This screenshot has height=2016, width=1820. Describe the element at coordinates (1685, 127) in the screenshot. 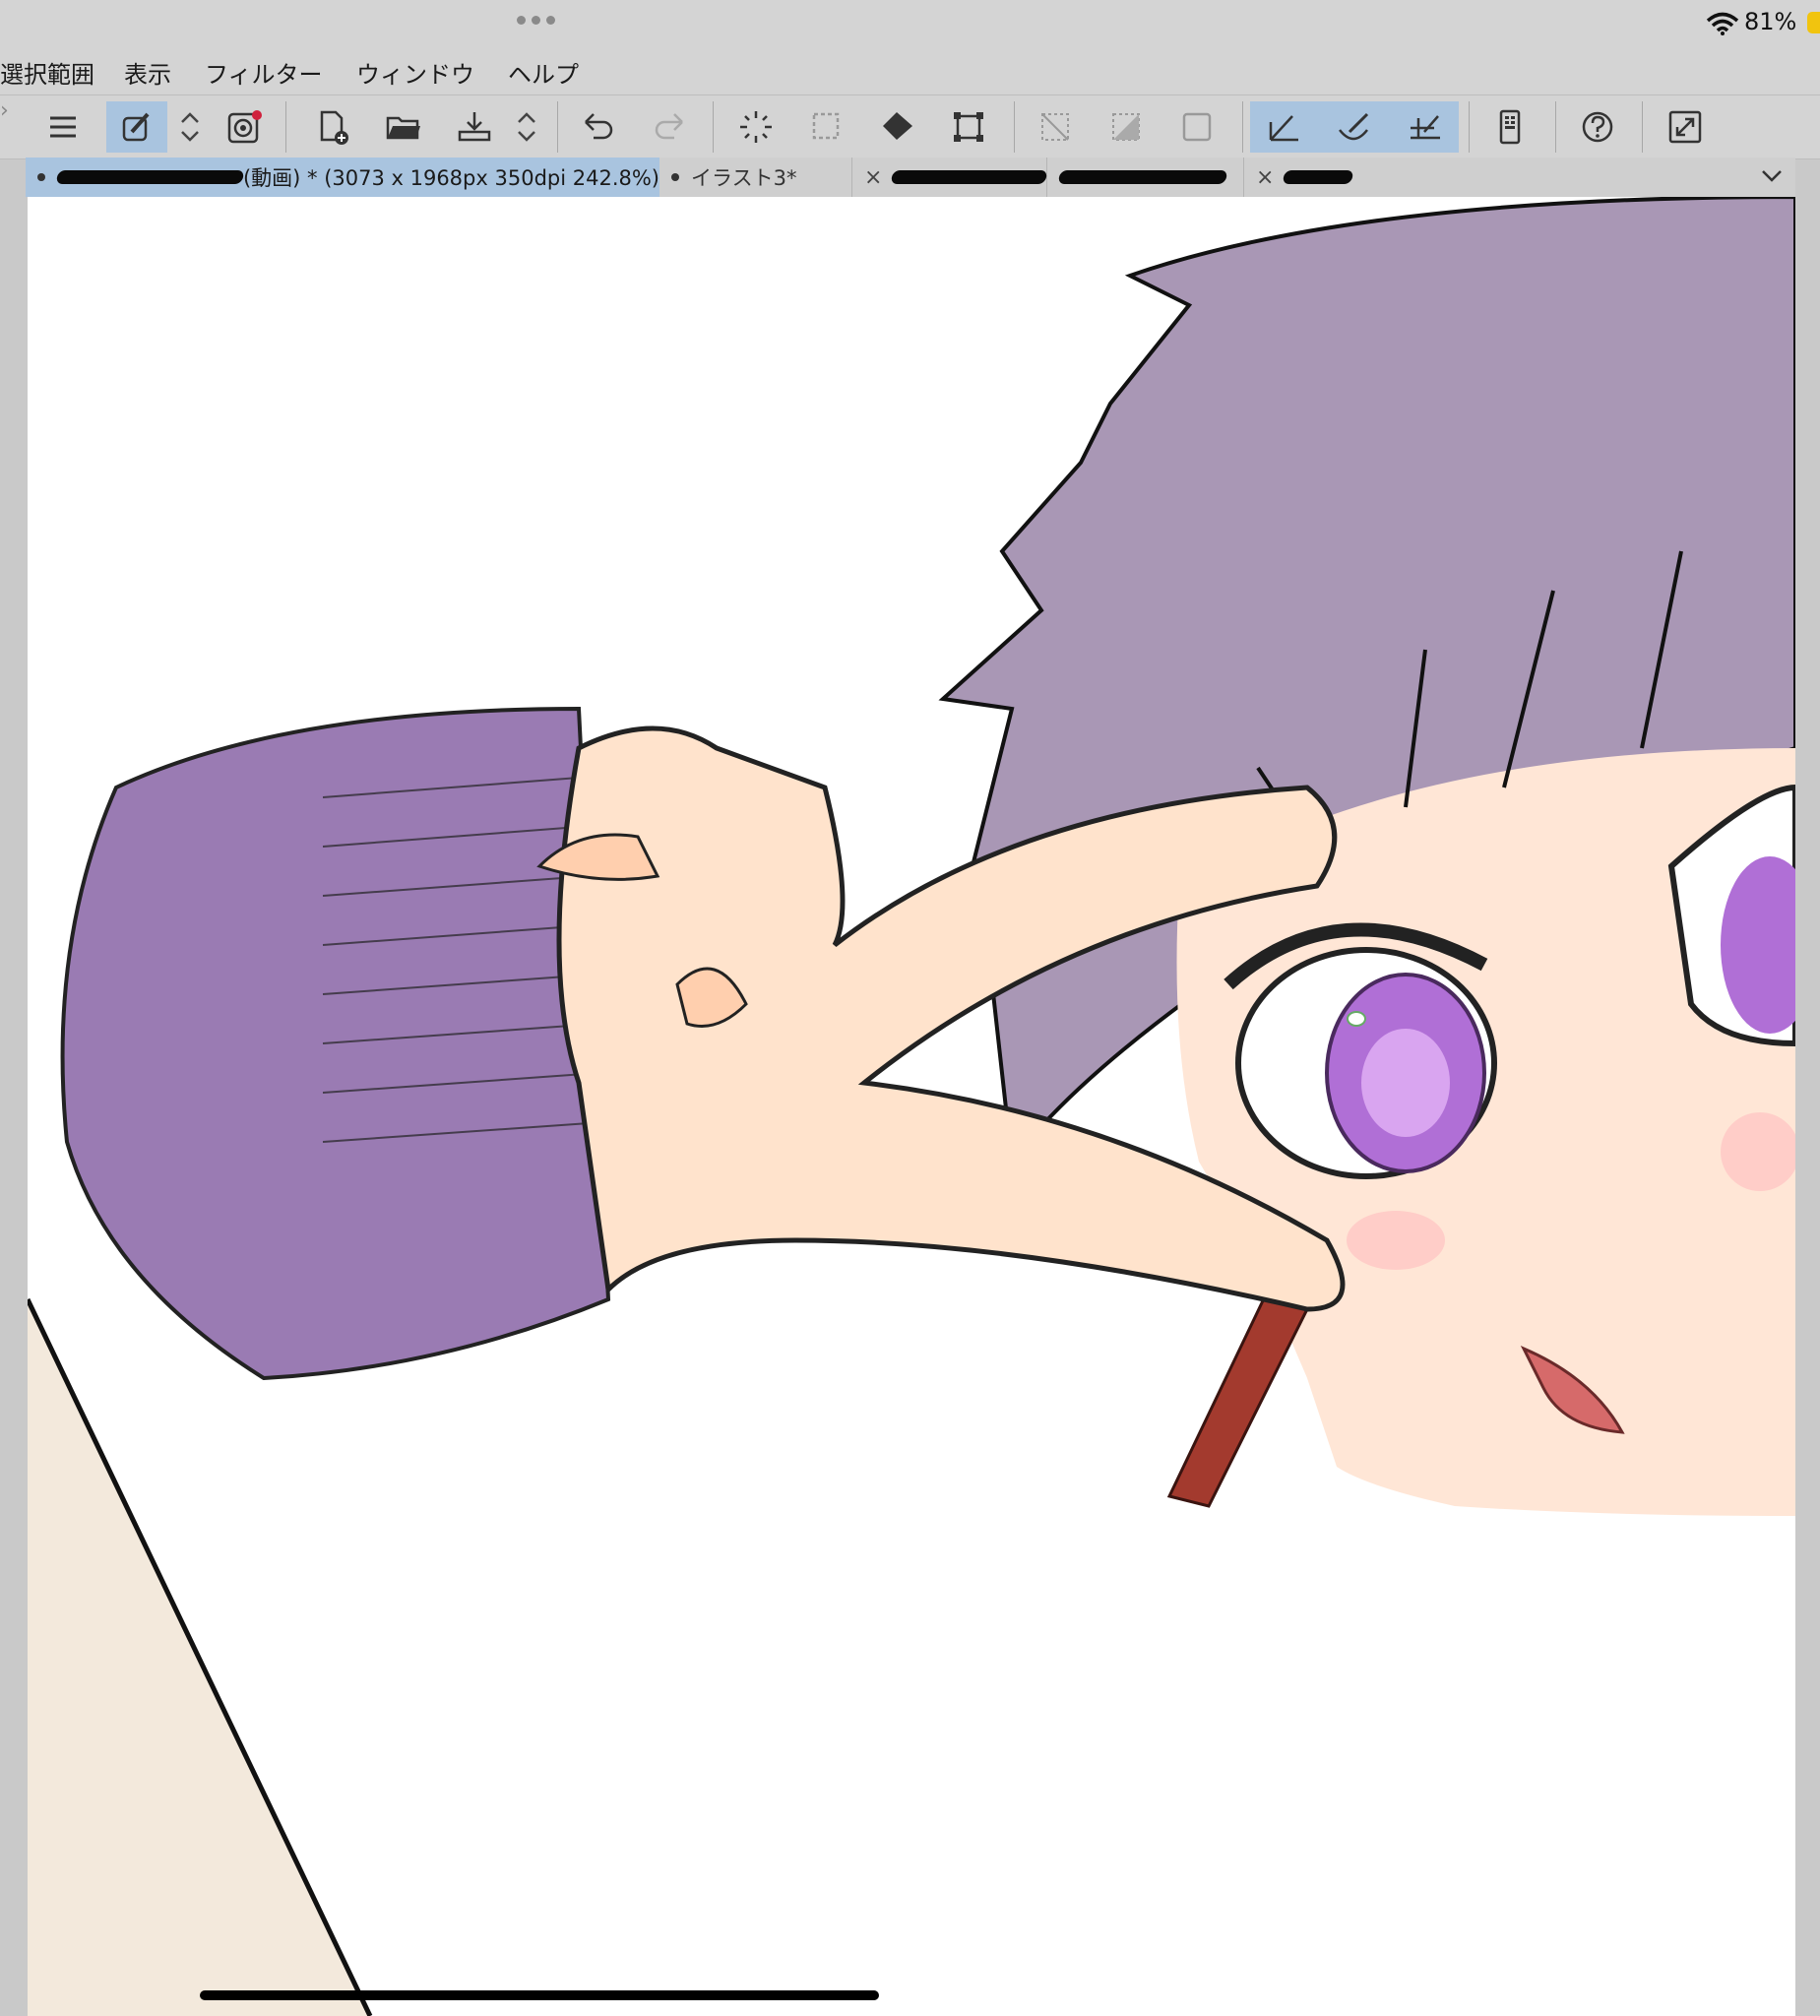

I see `fullscreen-icon` at that location.